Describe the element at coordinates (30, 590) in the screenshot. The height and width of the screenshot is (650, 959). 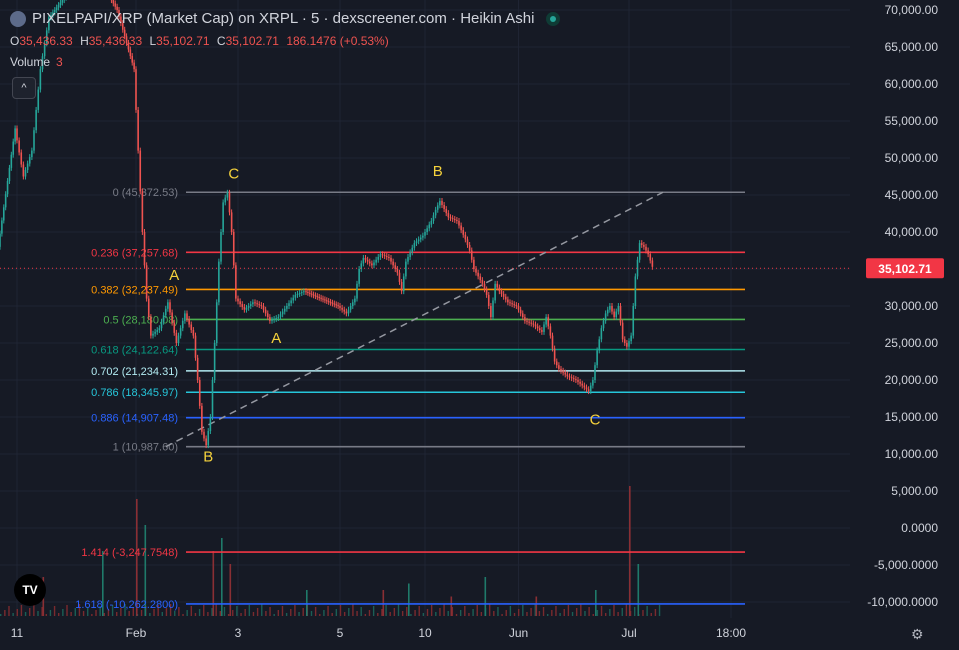
I see `tradingview-logo: TV` at that location.